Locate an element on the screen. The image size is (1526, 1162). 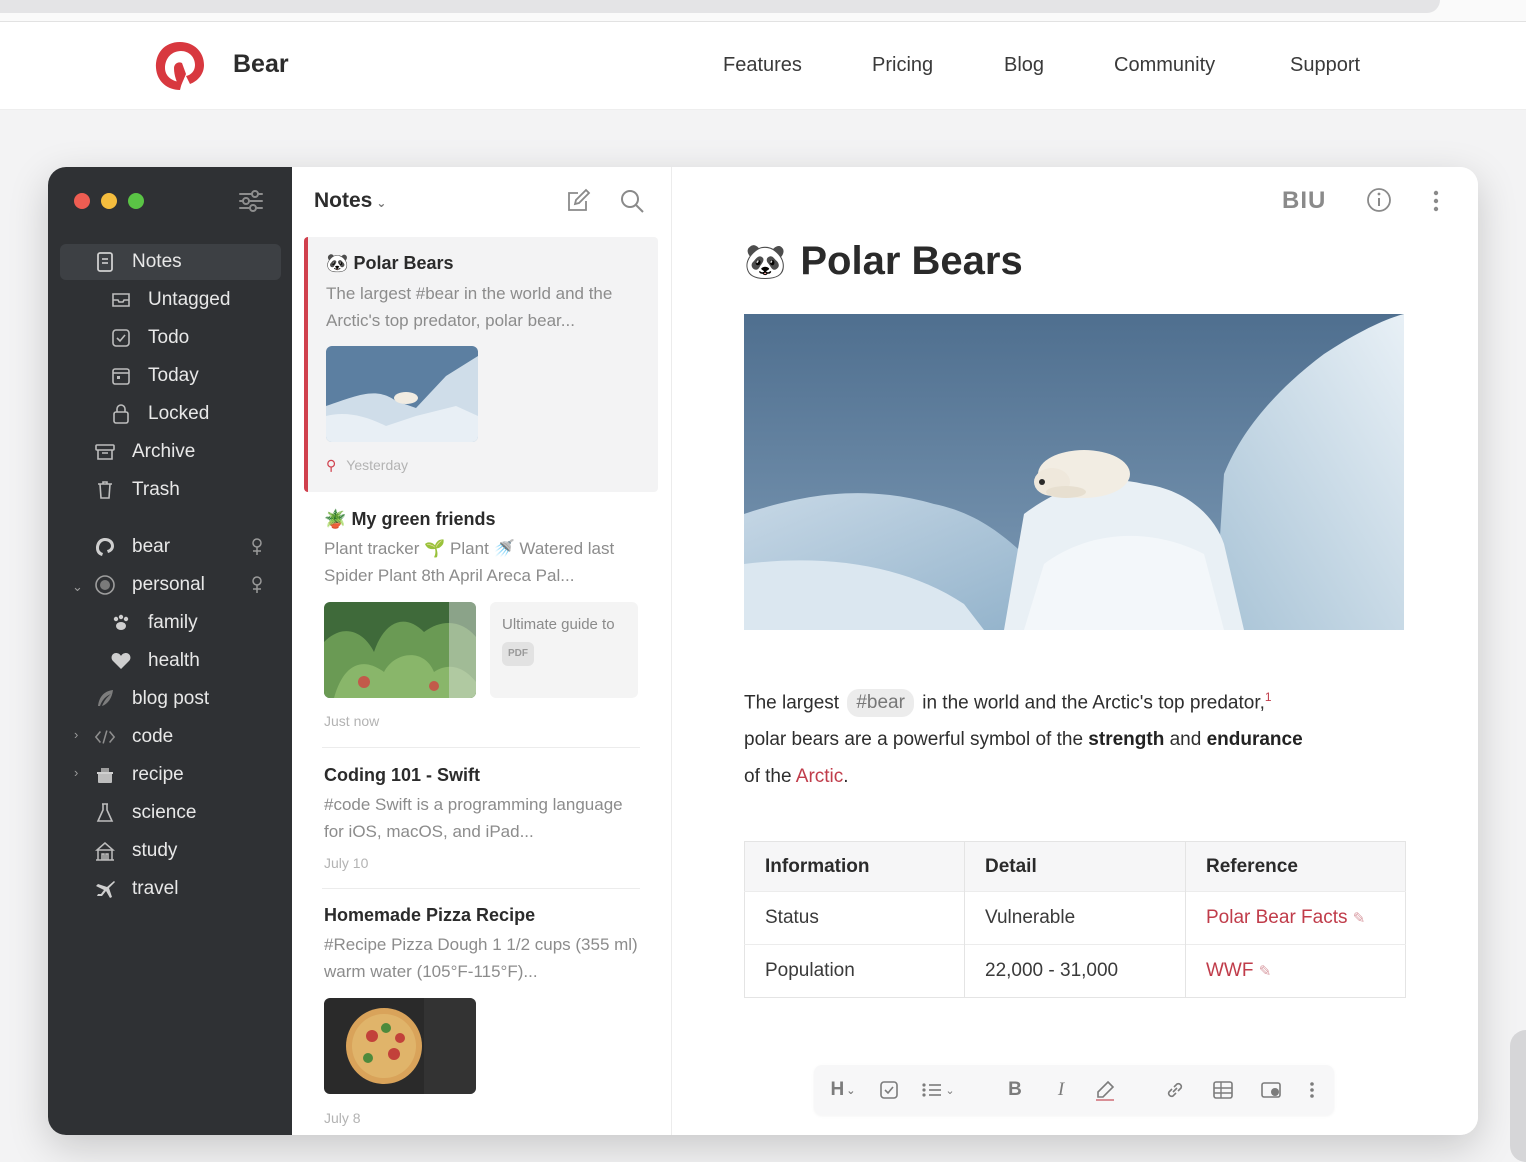
checkbox-button is located at coordinates (889, 1090).